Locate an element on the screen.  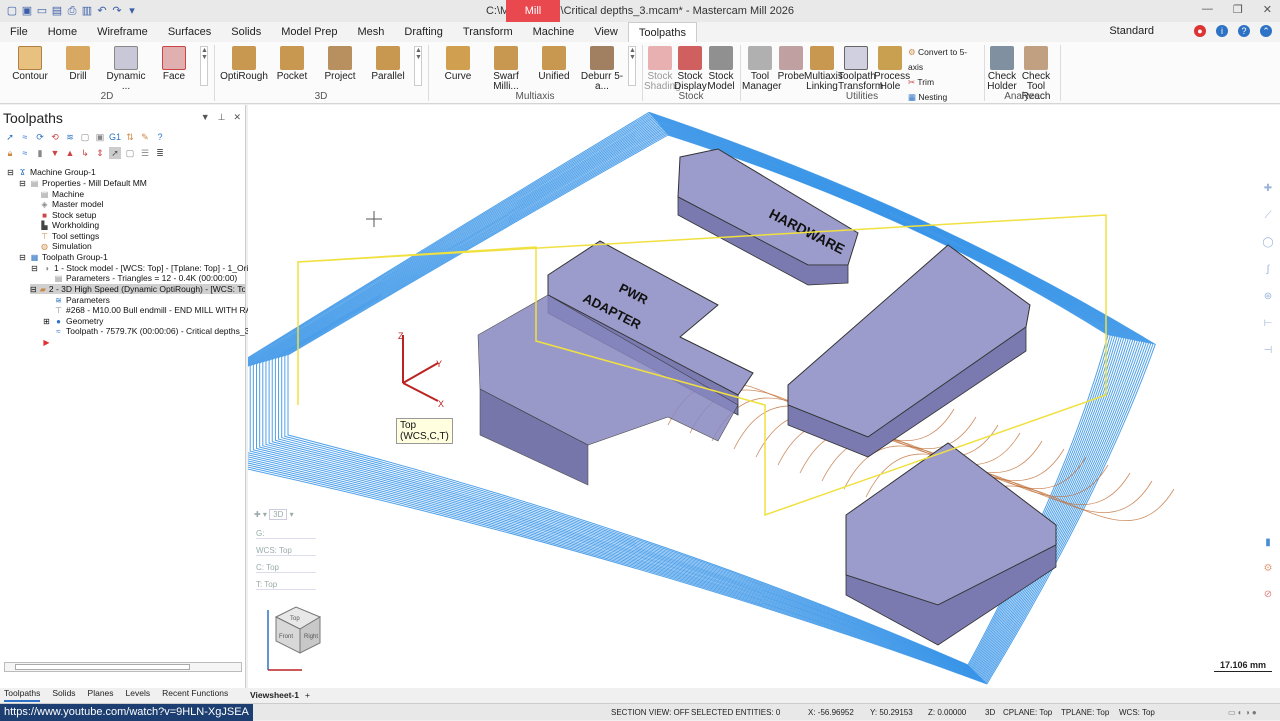
toolpath-transform-button: Toolpath Transform is located at coordinates (860, 69).